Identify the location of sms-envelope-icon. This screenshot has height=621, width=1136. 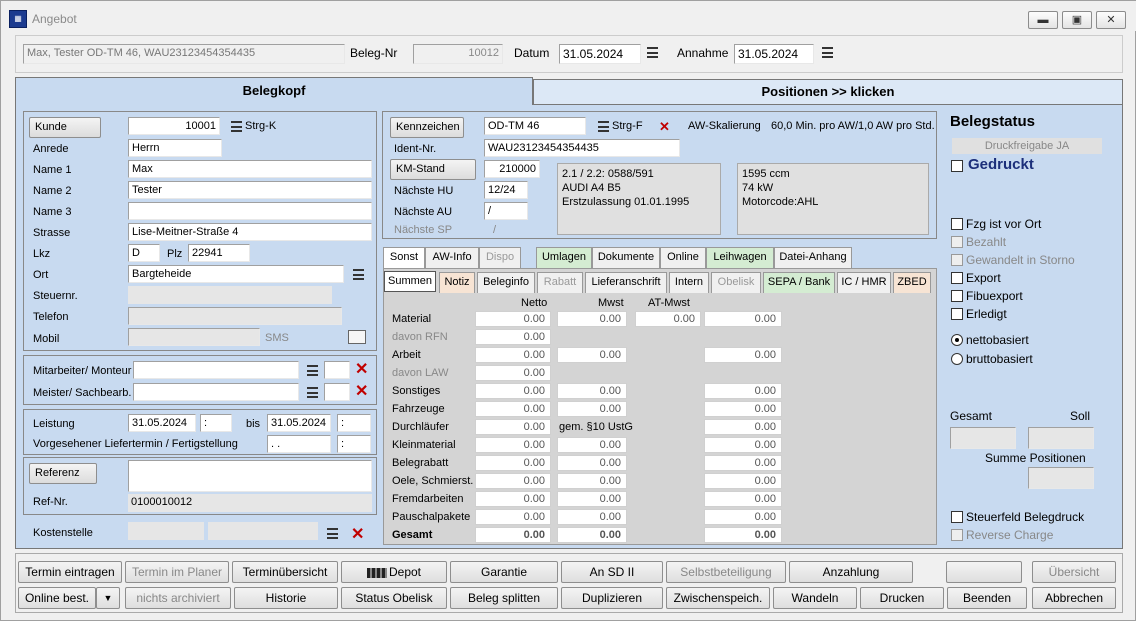
(357, 337).